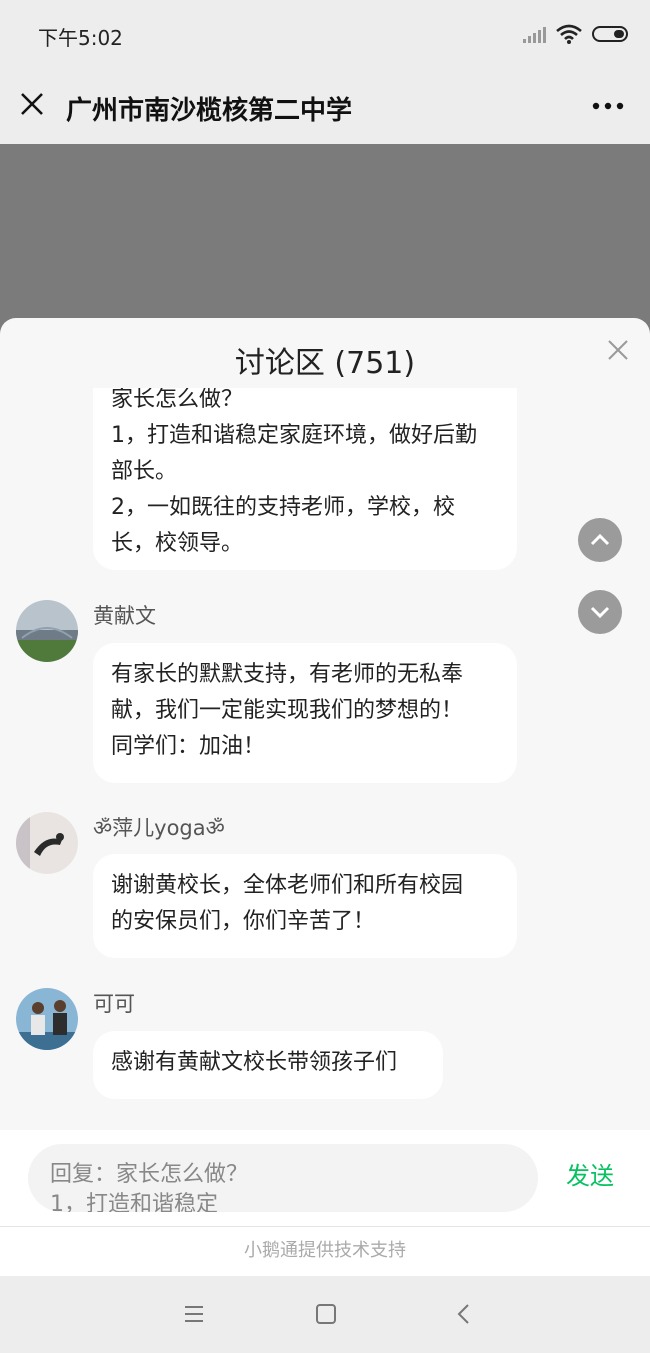 This screenshot has width=650, height=1353. I want to click on panel-close-button, so click(618, 350).